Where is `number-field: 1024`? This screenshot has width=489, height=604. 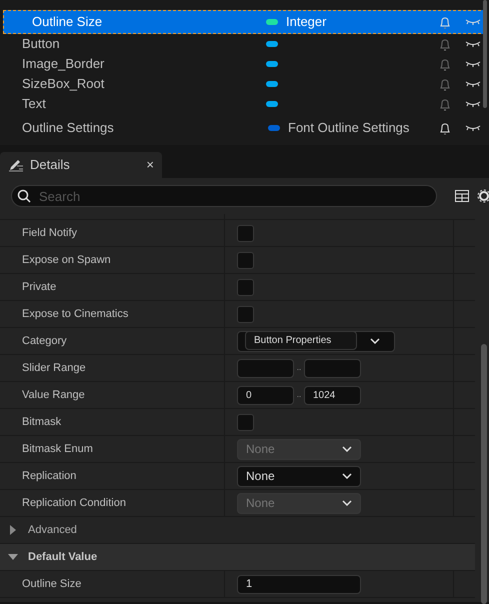 number-field: 1024 is located at coordinates (332, 395).